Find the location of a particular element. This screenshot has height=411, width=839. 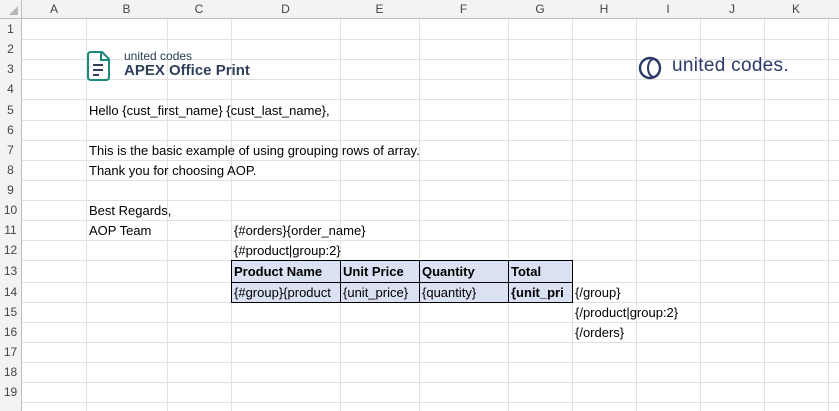

select-all-button is located at coordinates (11, 9).